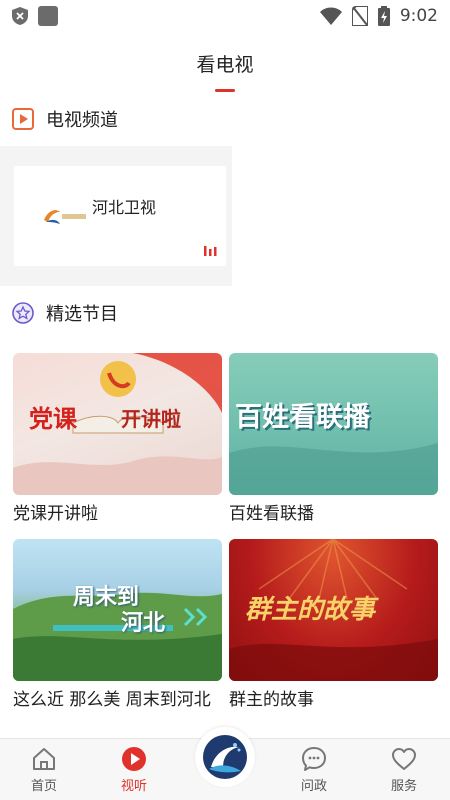 The image size is (450, 800). What do you see at coordinates (271, 514) in the screenshot?
I see `program-title: 百姓看联播` at bounding box center [271, 514].